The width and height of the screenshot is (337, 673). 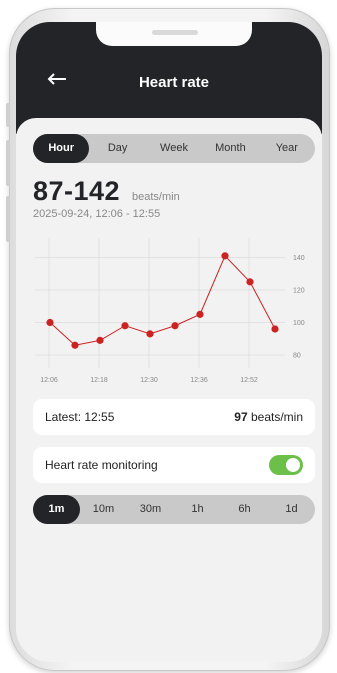 I want to click on time-range: 2025-09-24, 12:06 - 12:55, so click(x=97, y=214).